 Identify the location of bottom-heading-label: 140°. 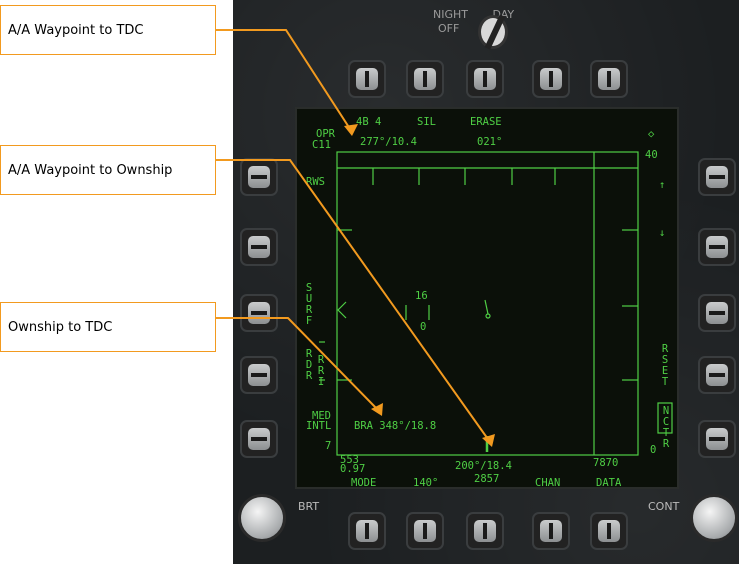
(425, 483).